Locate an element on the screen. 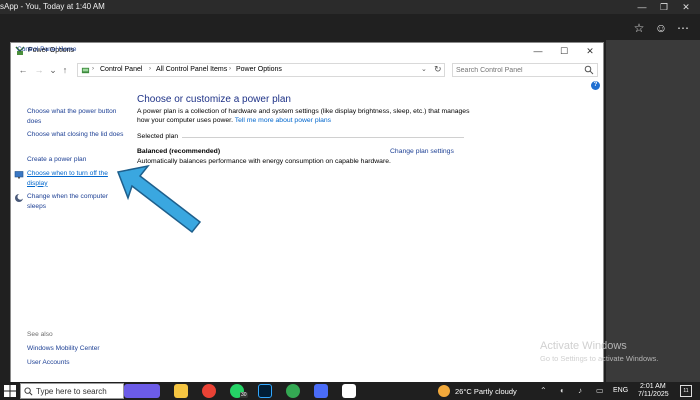  favorite-star-icon: ☆ is located at coordinates (639, 28).